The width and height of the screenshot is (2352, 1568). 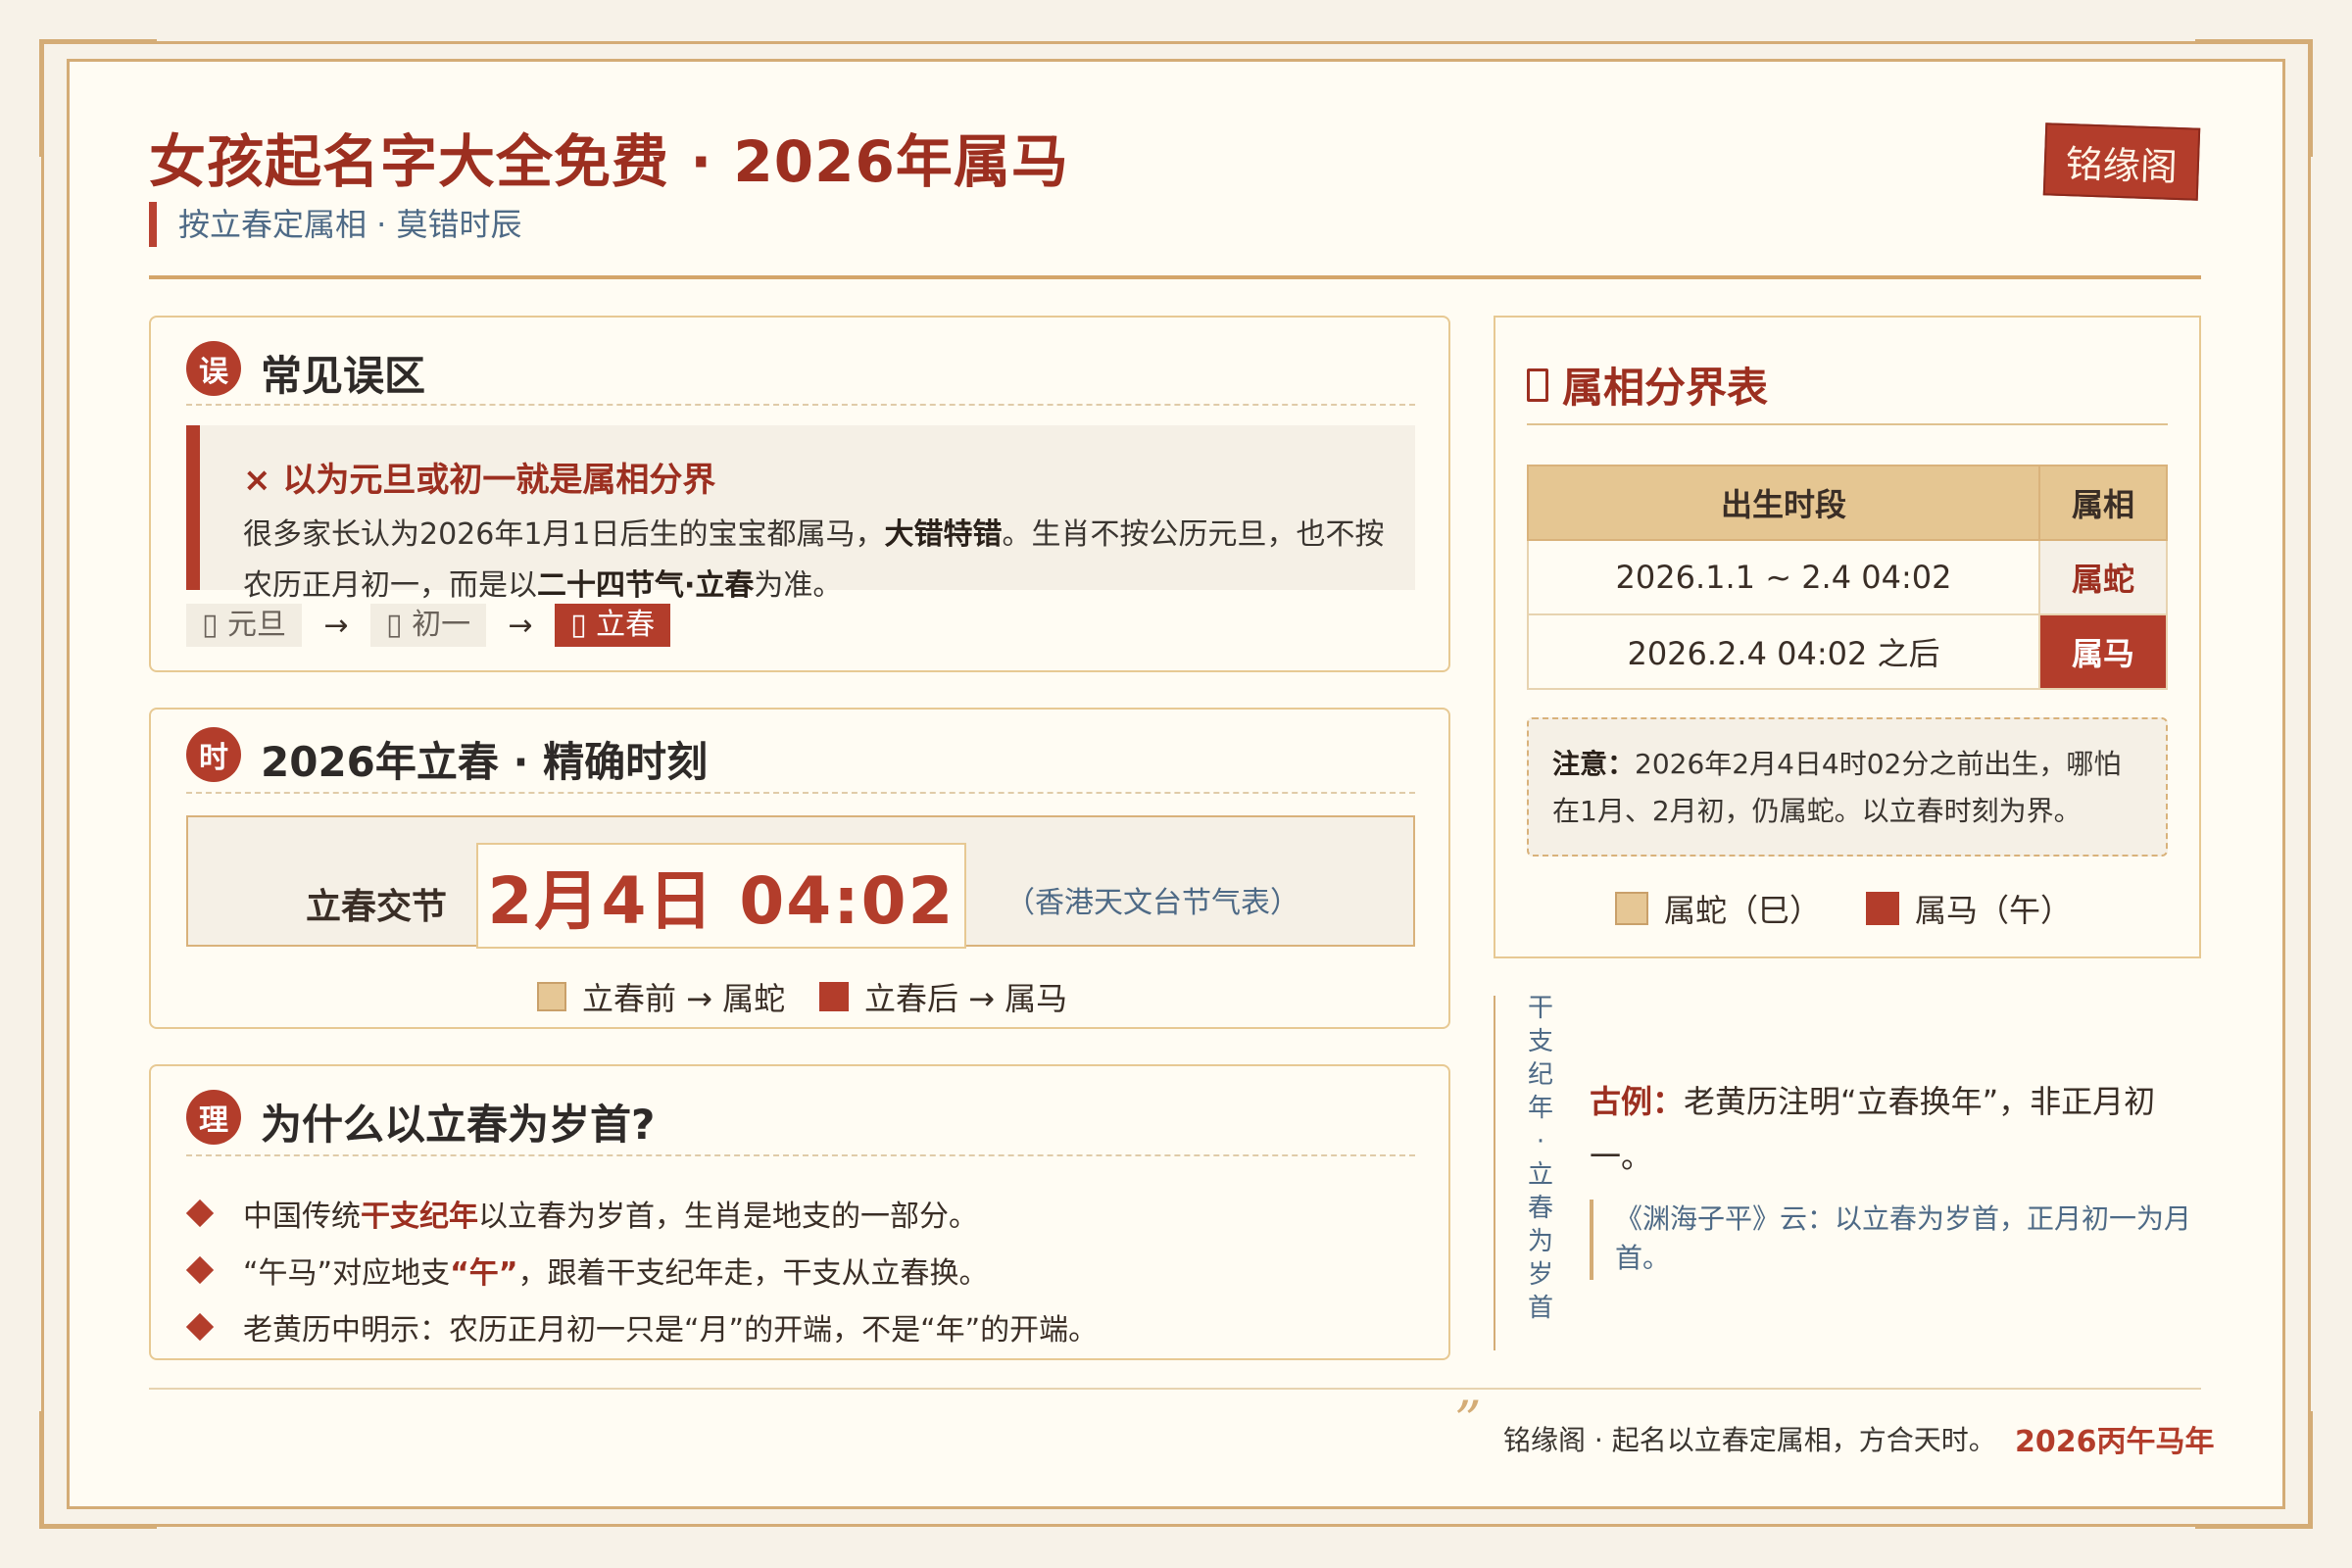 I want to click on legend-label: 属马（午）, so click(x=1994, y=910).